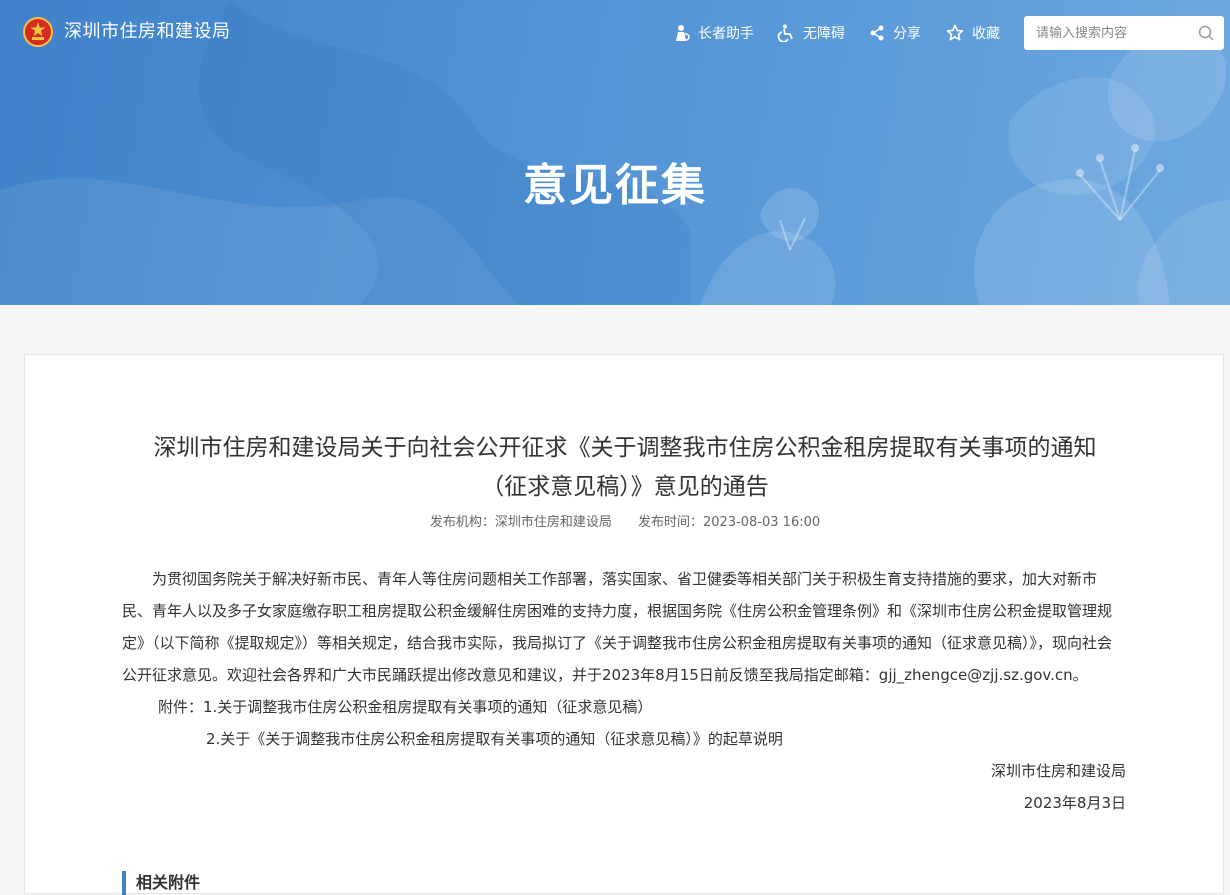  I want to click on elder-assistant-button: 长者助手, so click(713, 33).